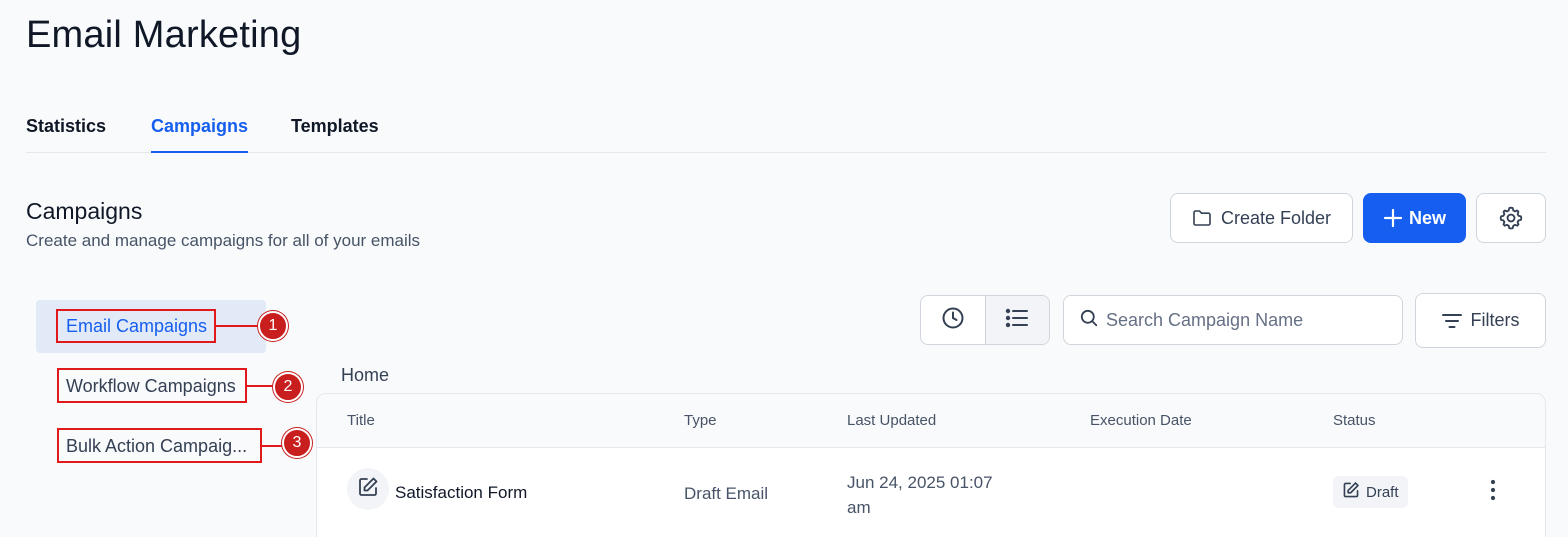 This screenshot has height=537, width=1568. What do you see at coordinates (1246, 320) in the screenshot?
I see `search-input` at bounding box center [1246, 320].